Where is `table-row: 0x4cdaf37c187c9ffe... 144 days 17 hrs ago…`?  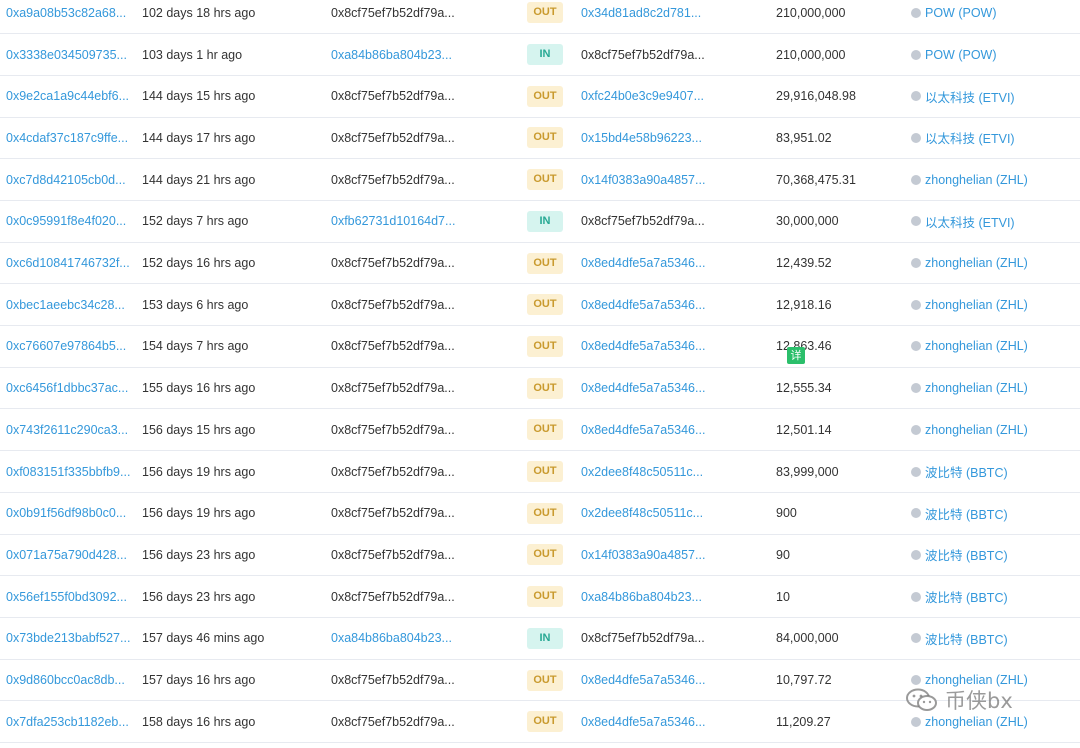
table-row: 0x4cdaf37c187c9ffe... 144 days 17 hrs ago… is located at coordinates (540, 139).